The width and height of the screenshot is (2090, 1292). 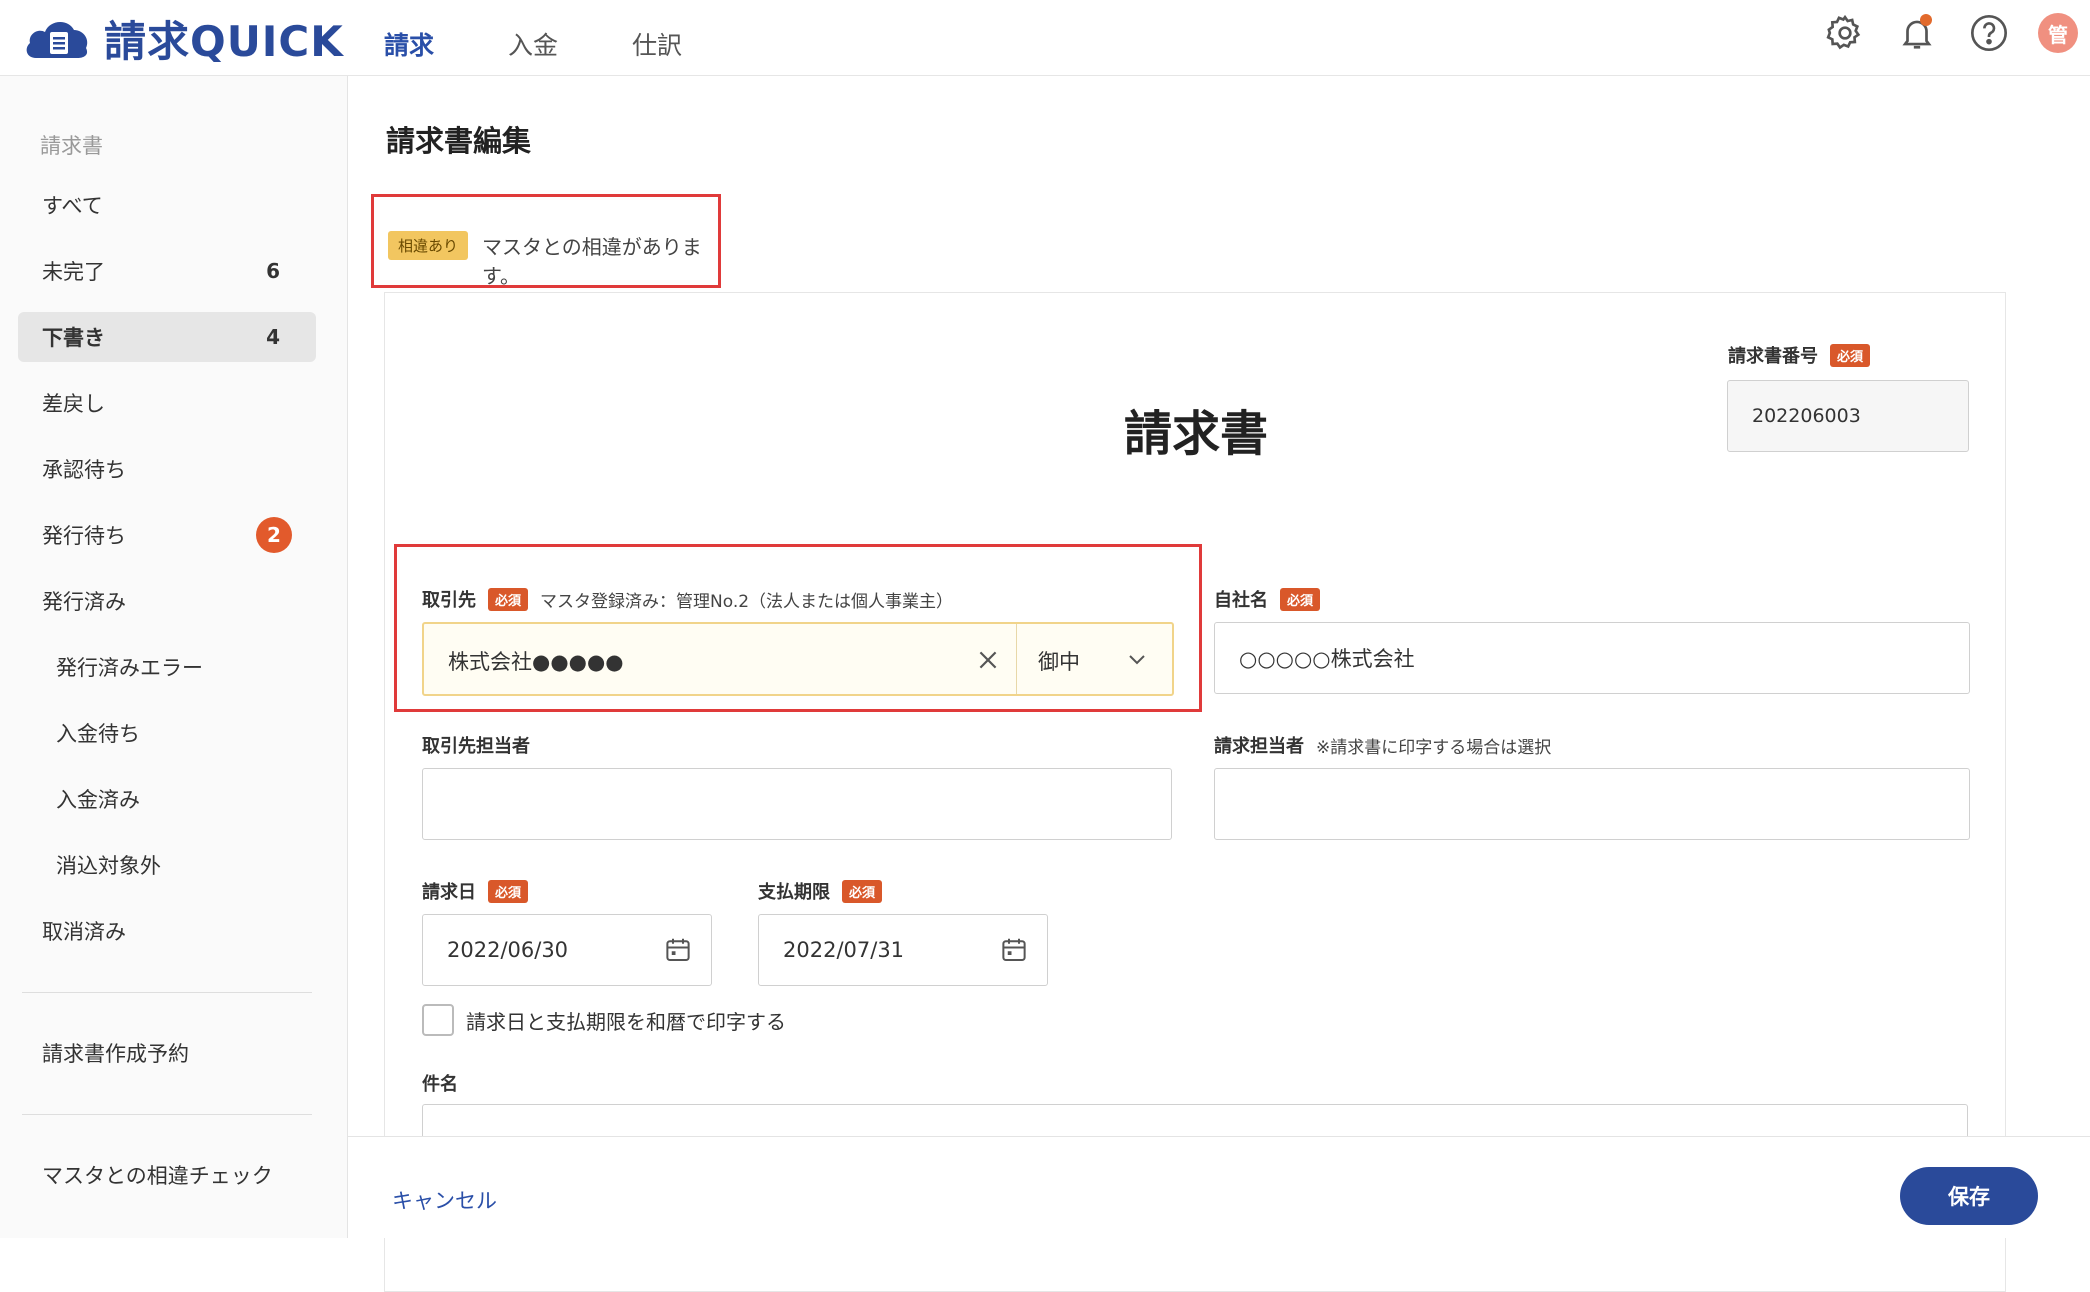 I want to click on wareki-checkbox-label: 請求日と支払期限を和暦で印字する, so click(x=626, y=1020).